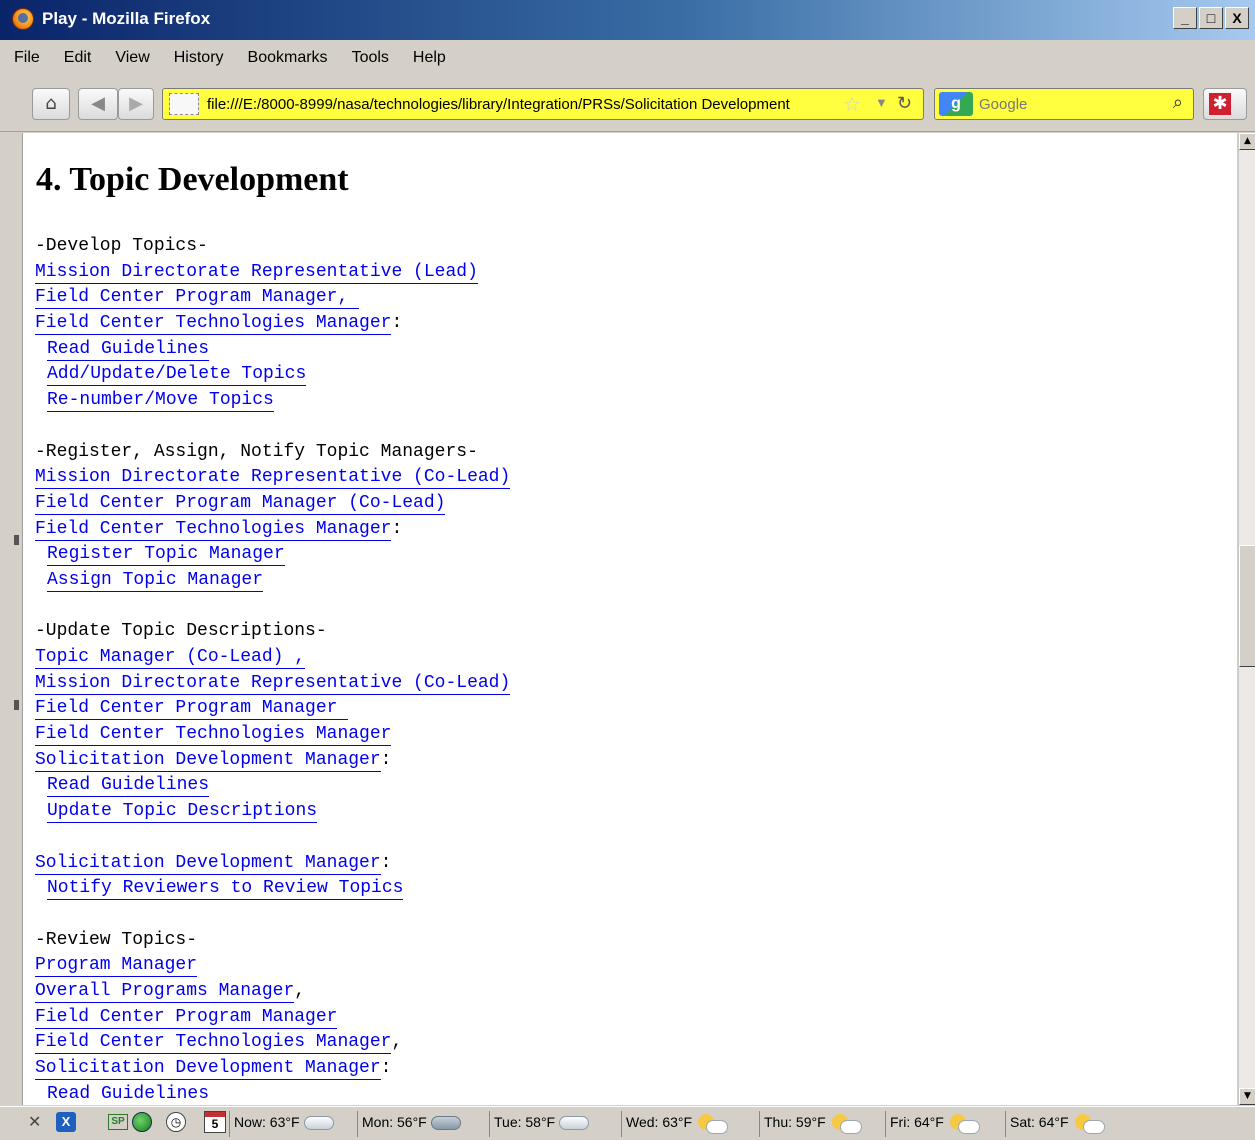 This screenshot has width=1255, height=1140. I want to click on action-link: Add/Update/Delete Topics, so click(177, 375).